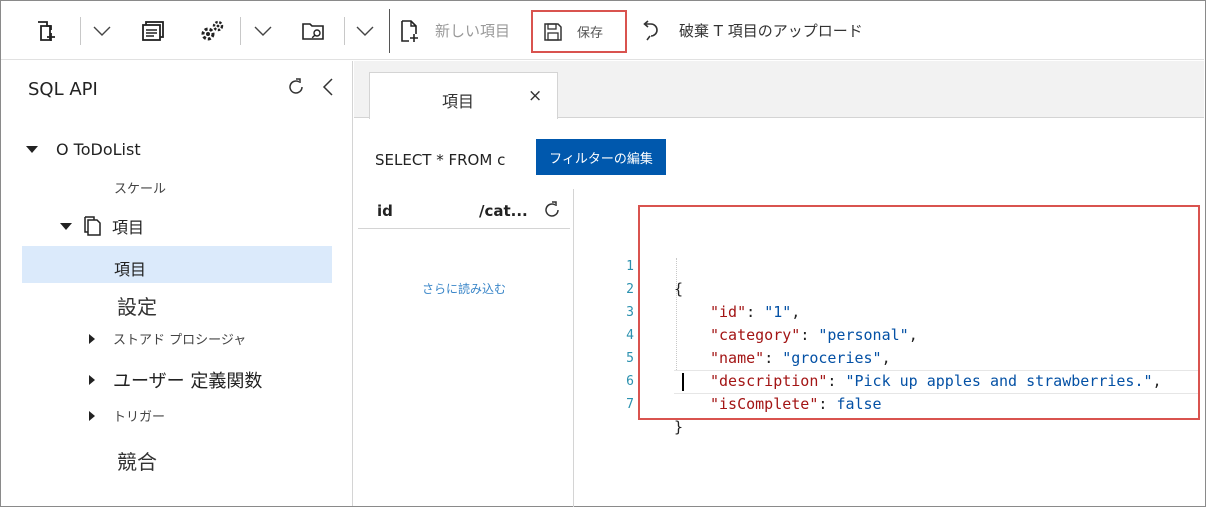 The width and height of the screenshot is (1206, 507). I want to click on tree-item-settings: 設定, so click(137, 305).